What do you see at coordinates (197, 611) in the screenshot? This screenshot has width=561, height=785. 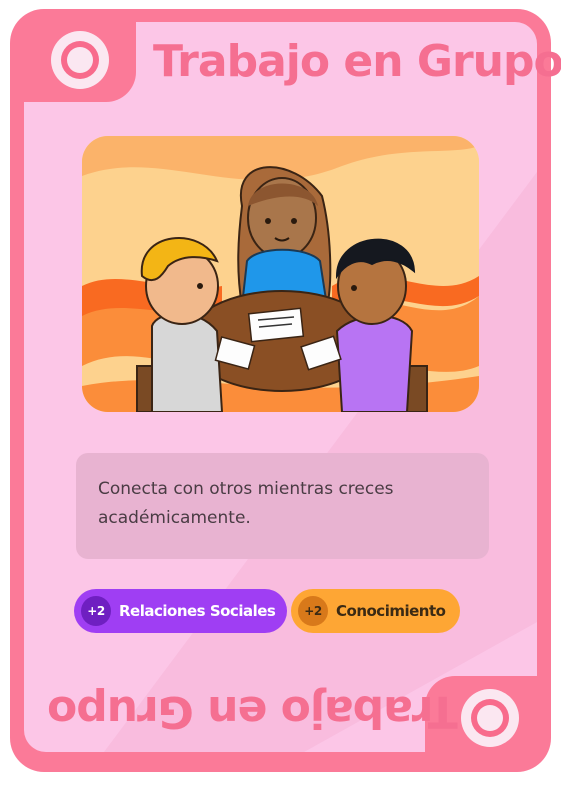 I see `stat-label: Relaciones Sociales` at bounding box center [197, 611].